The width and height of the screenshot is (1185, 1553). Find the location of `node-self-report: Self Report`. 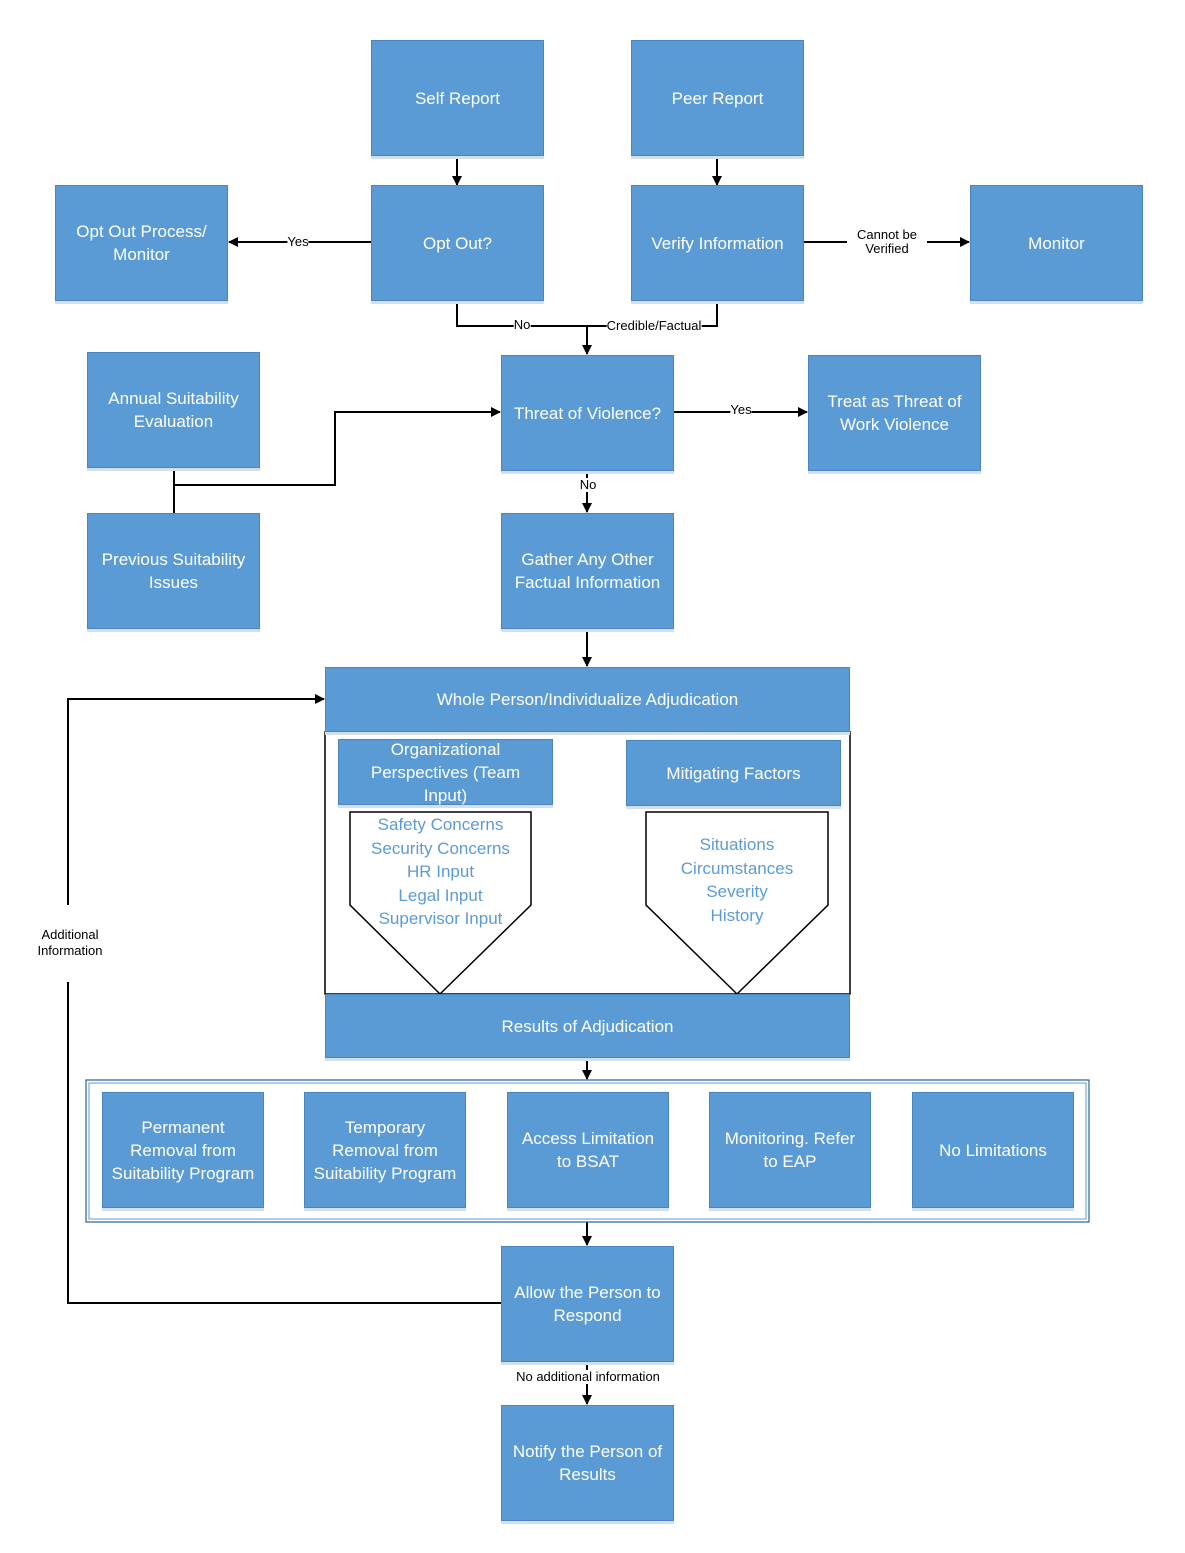

node-self-report: Self Report is located at coordinates (457, 98).